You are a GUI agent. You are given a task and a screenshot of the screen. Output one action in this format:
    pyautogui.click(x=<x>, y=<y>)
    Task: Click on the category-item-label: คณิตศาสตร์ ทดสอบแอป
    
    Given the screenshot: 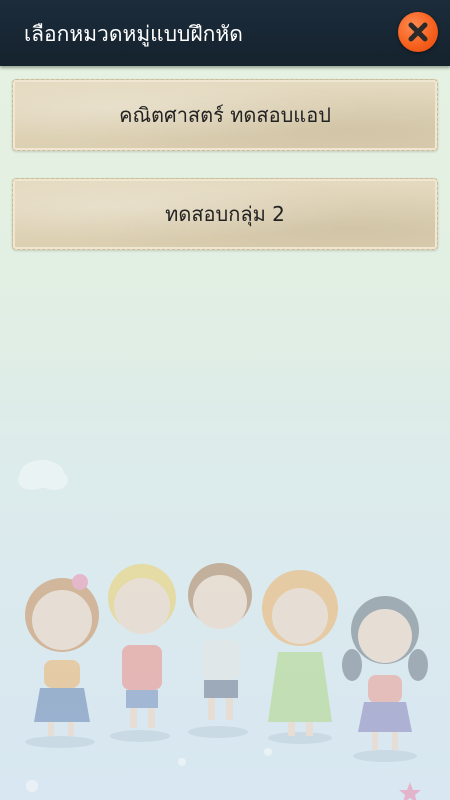 What is the action you would take?
    pyautogui.click(x=225, y=115)
    